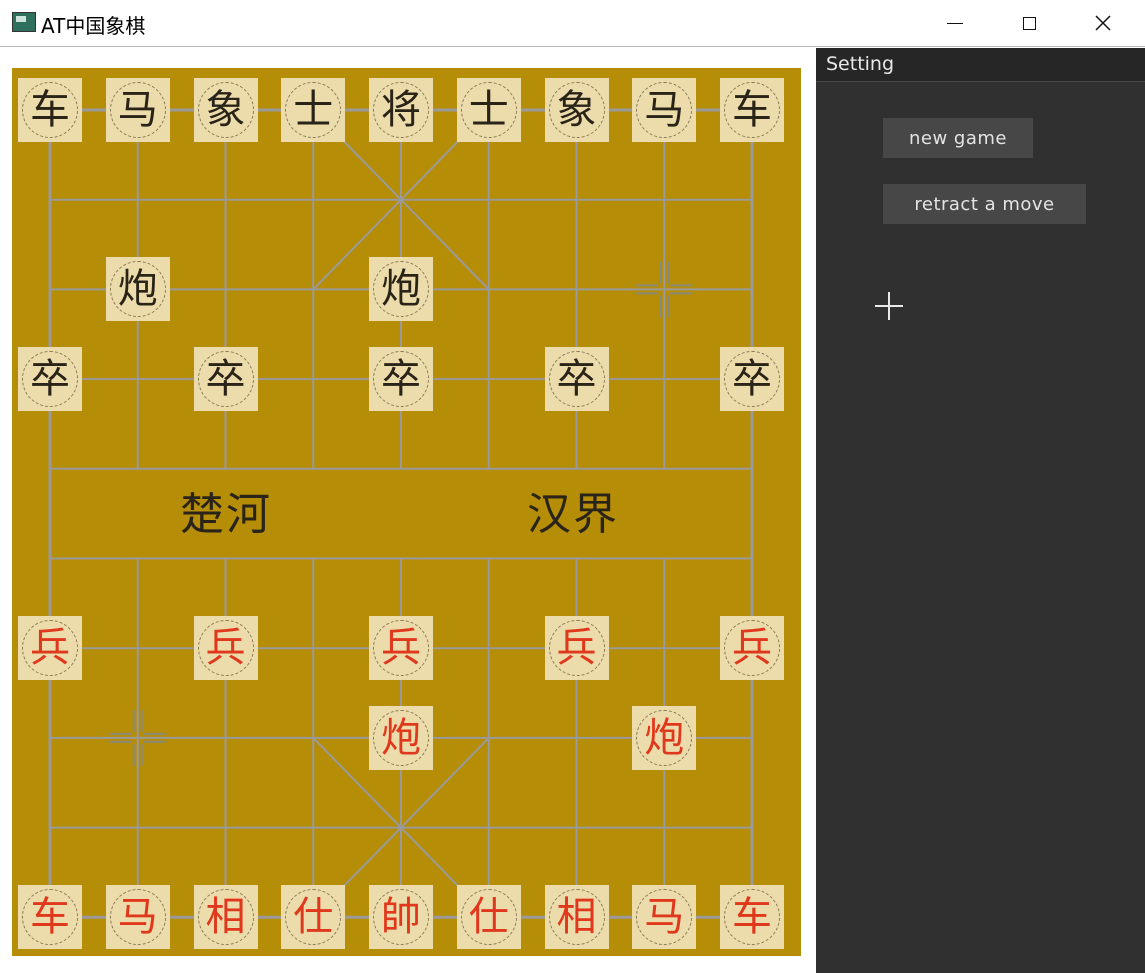 The width and height of the screenshot is (1145, 973). I want to click on red-piece: 帥, so click(401, 917).